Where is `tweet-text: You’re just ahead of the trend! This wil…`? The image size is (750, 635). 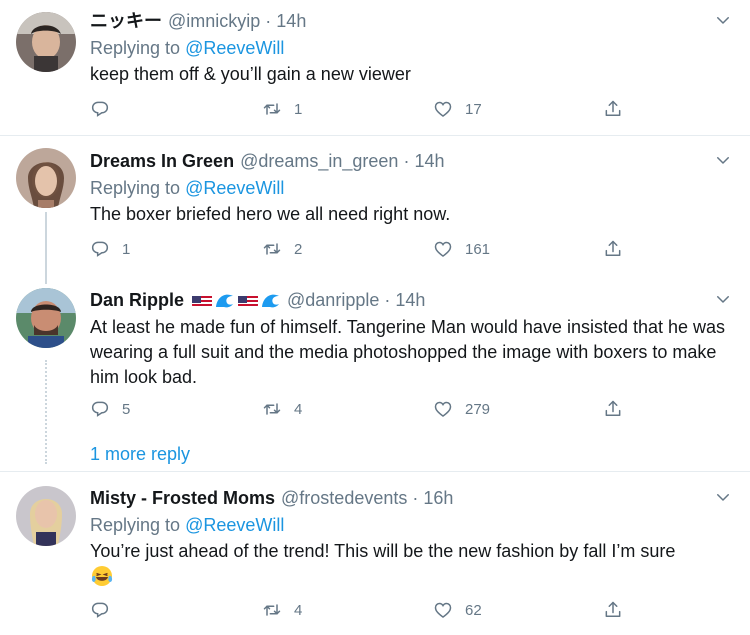 tweet-text: You’re just ahead of the trend! This wil… is located at coordinates (383, 551).